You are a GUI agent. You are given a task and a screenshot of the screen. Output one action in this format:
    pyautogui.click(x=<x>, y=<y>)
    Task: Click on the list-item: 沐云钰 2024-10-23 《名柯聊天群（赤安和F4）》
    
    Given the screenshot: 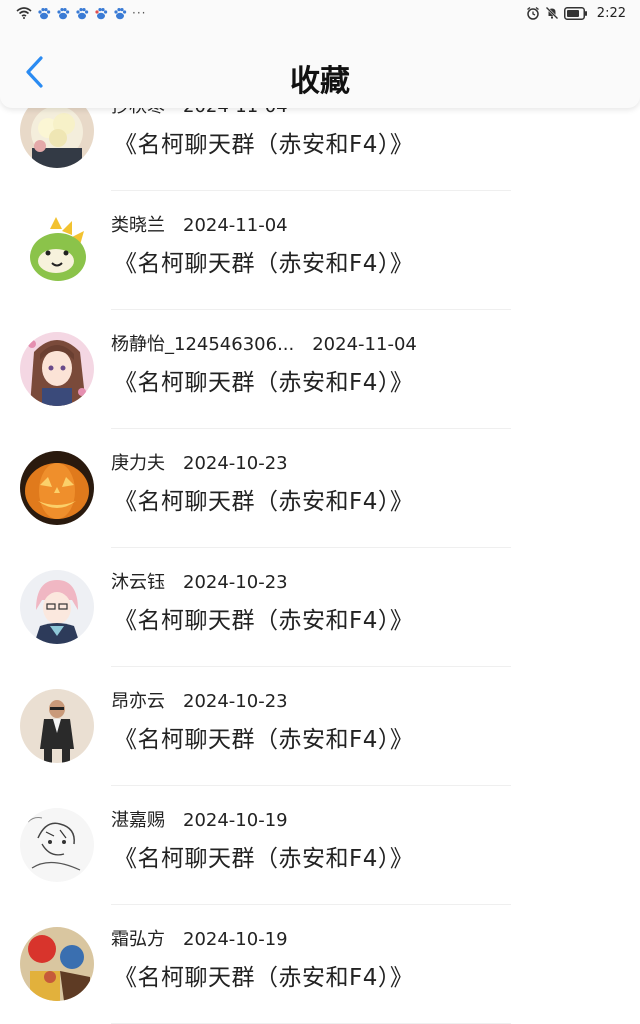 What is the action you would take?
    pyautogui.click(x=320, y=607)
    